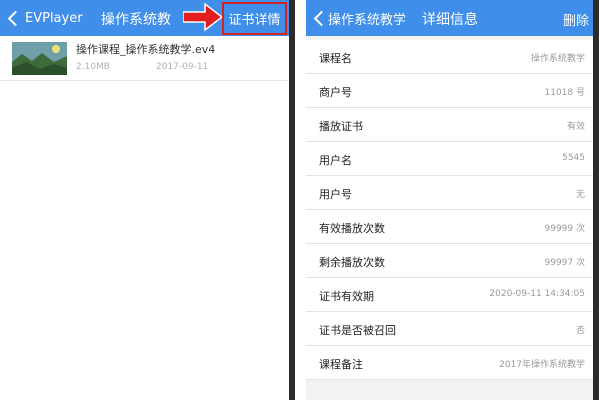 The height and width of the screenshot is (400, 599). I want to click on detail-label: 证书是否被召回, so click(357, 330).